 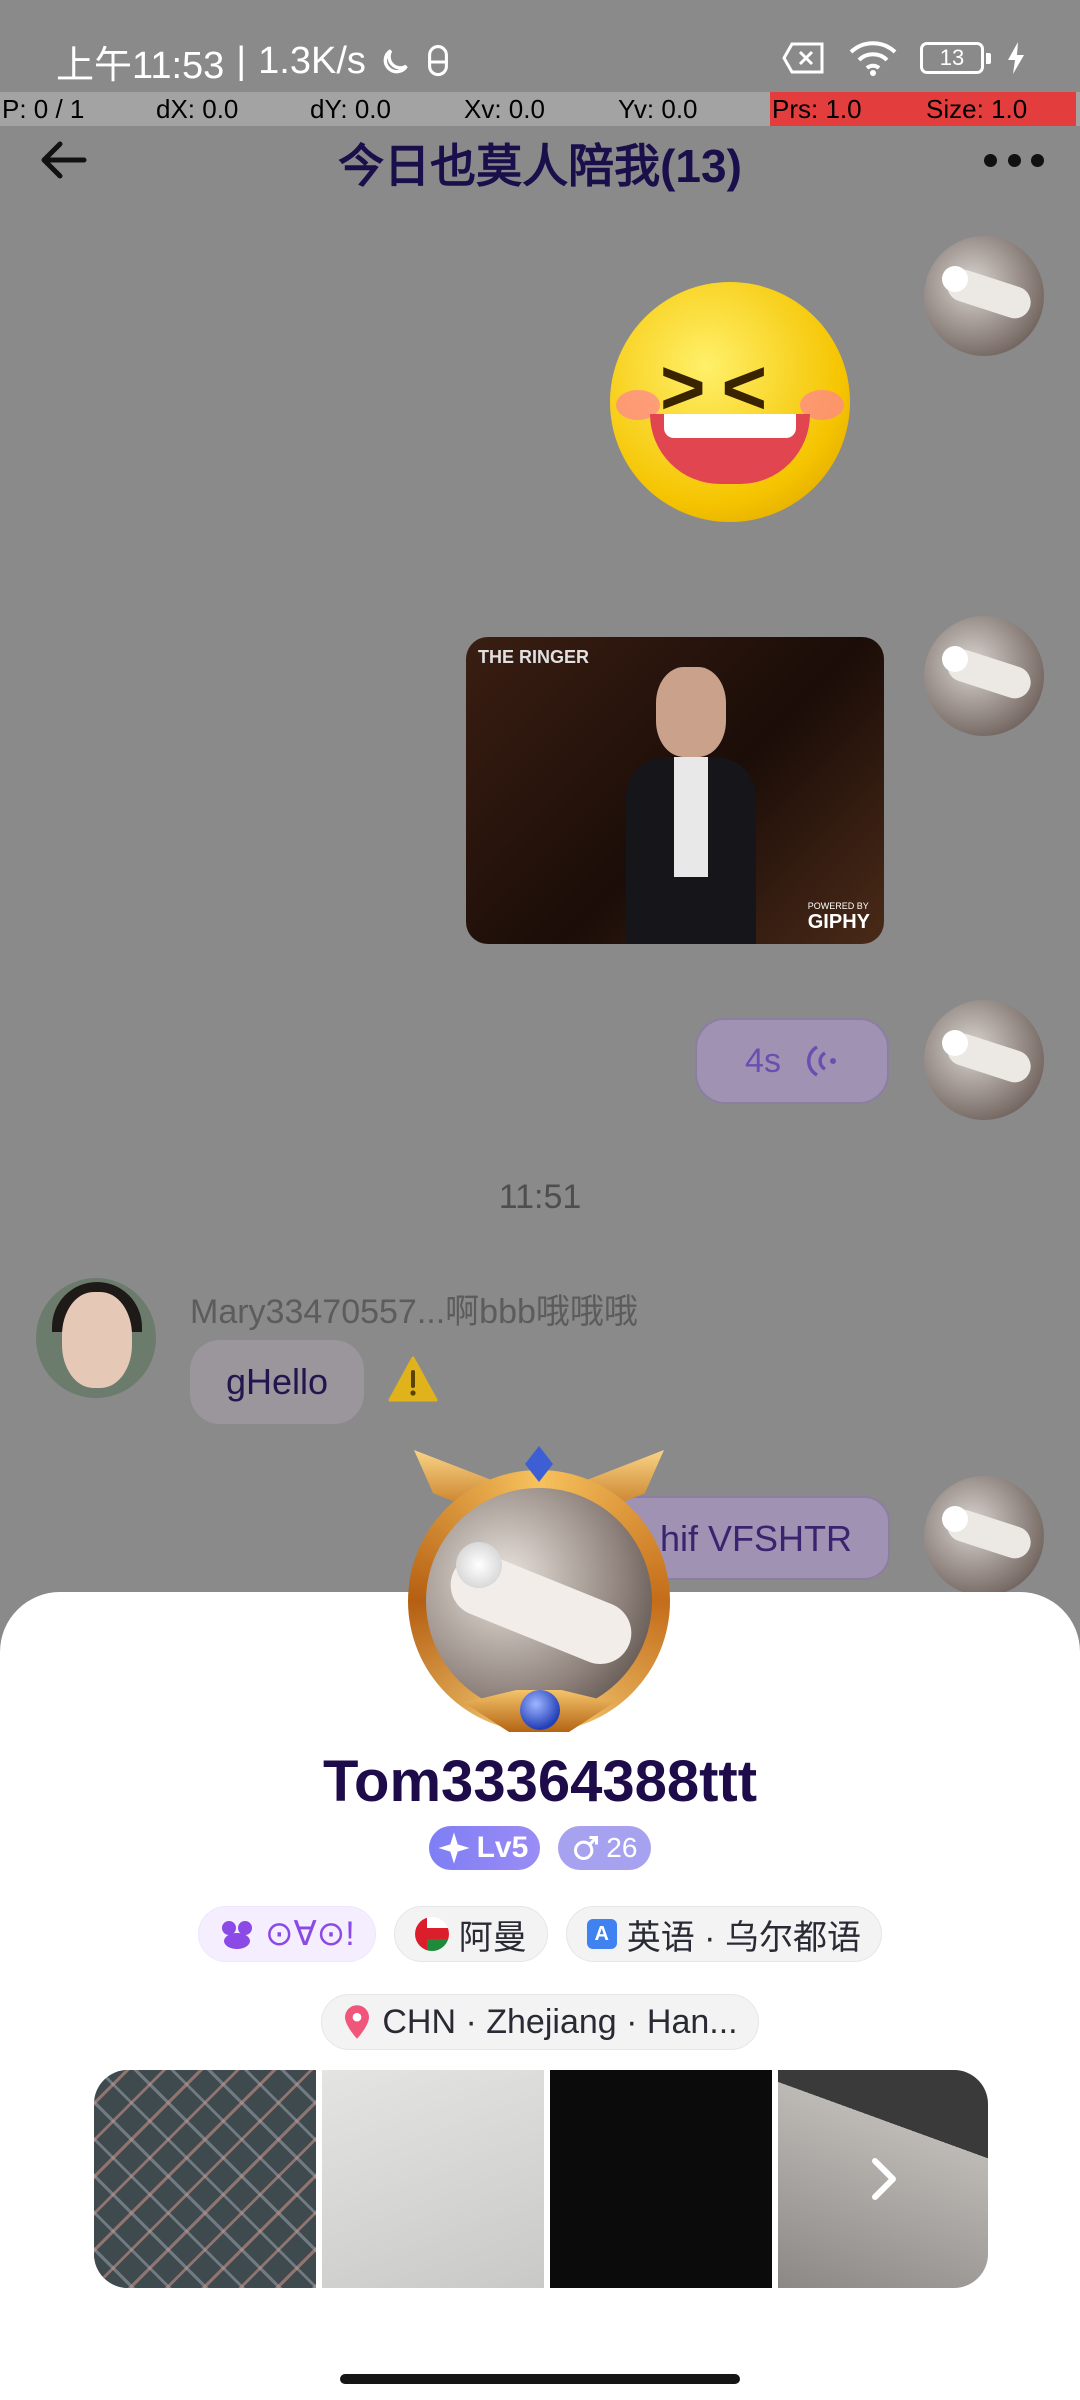 What do you see at coordinates (1000, 109) in the screenshot?
I see `debug-size: Size: 1.0` at bounding box center [1000, 109].